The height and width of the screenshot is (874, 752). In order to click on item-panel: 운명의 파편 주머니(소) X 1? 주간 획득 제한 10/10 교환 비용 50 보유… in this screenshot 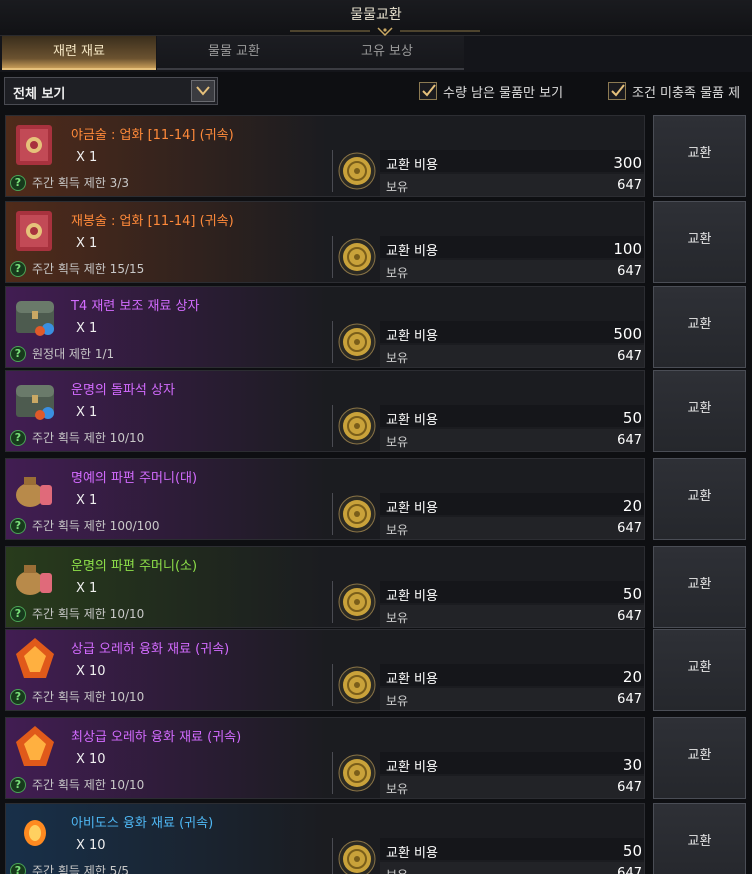, I will do `click(325, 587)`.